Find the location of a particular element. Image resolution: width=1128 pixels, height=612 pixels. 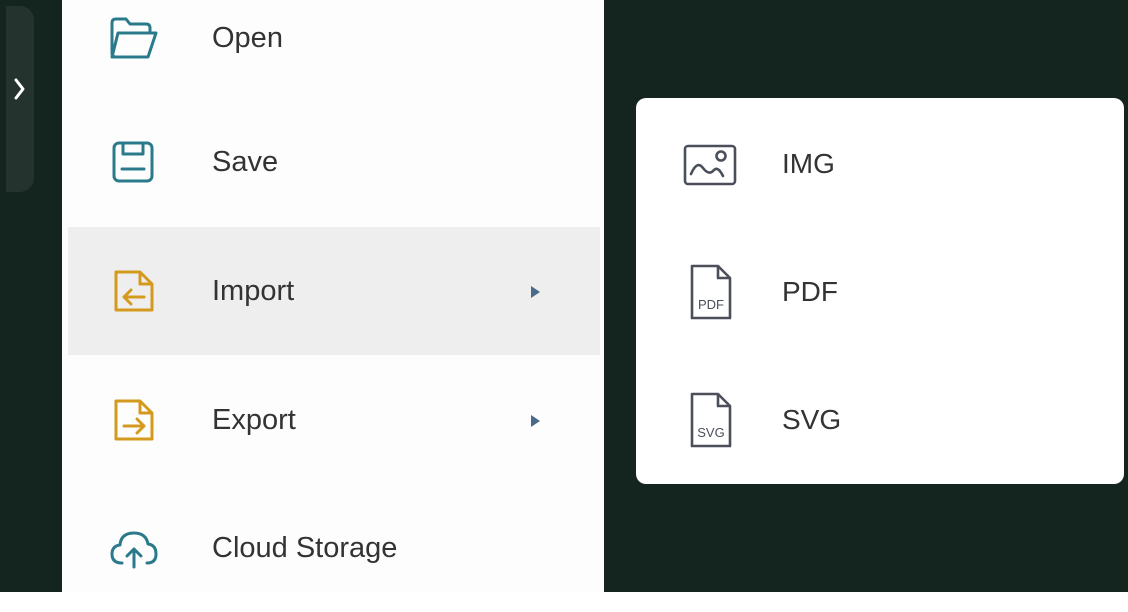

cloud-upload-icon is located at coordinates (134, 550).